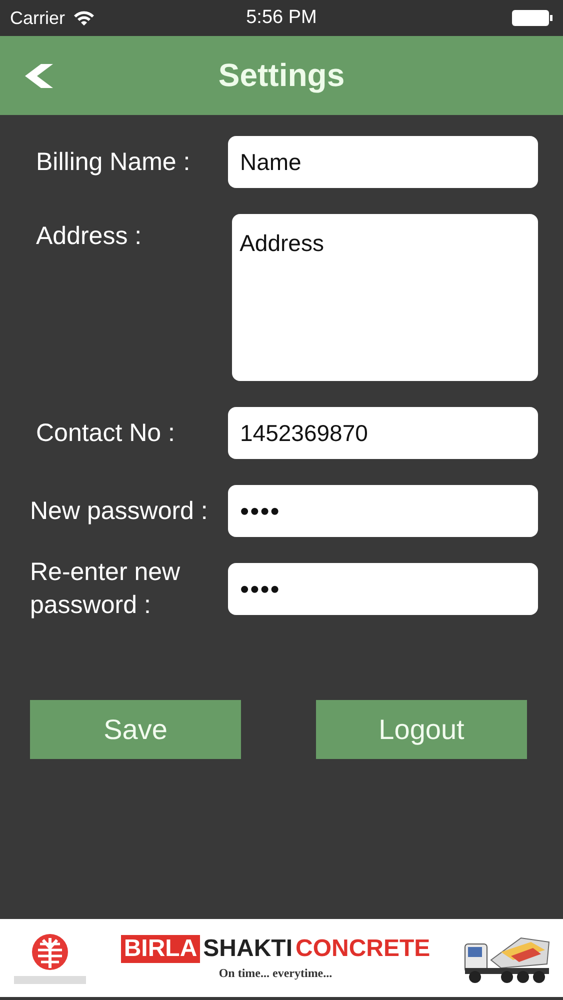 Image resolution: width=563 pixels, height=1000 pixels. I want to click on address-field: Address, so click(385, 297).